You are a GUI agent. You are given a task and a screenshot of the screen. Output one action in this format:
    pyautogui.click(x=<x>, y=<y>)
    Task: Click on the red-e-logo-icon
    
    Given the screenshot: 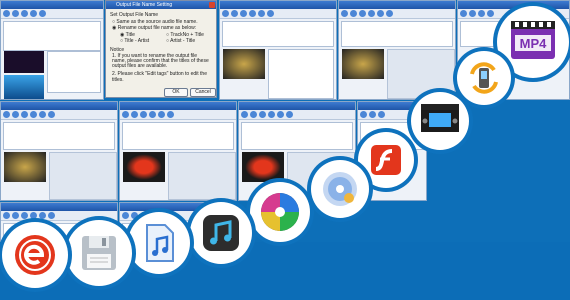 What is the action you would take?
    pyautogui.click(x=35, y=255)
    